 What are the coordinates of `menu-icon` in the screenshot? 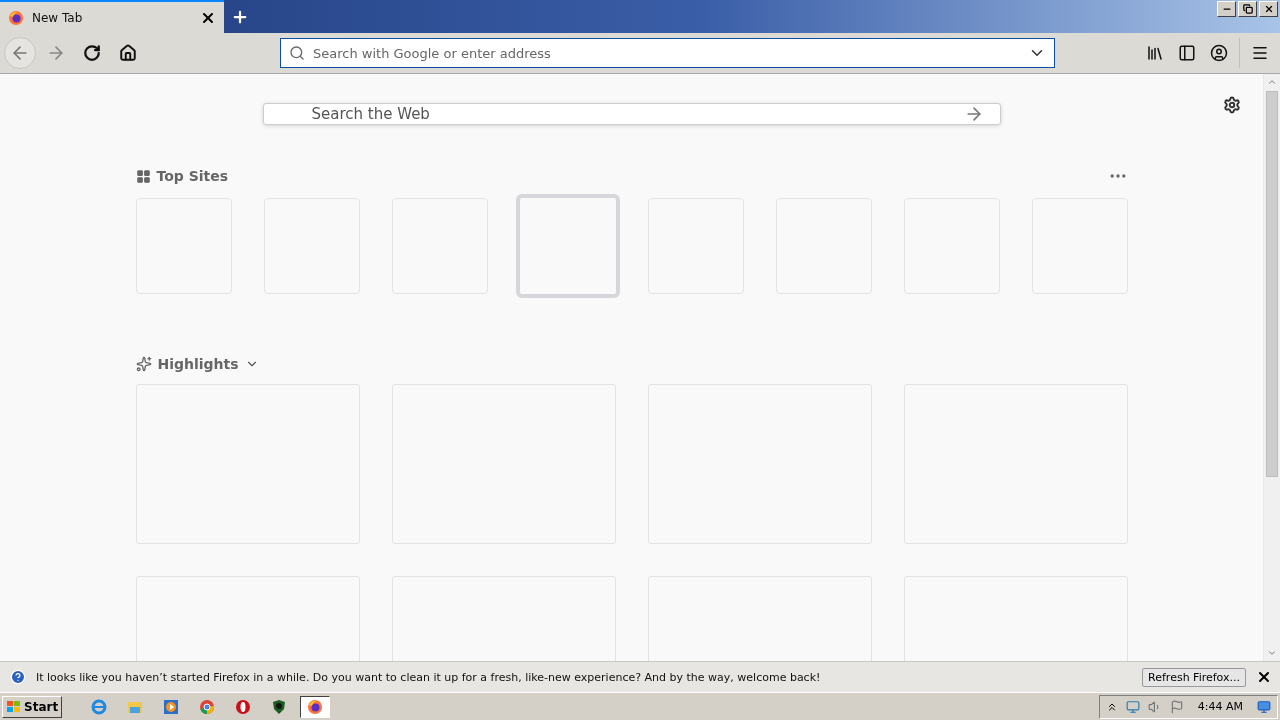 It's located at (1260, 53).